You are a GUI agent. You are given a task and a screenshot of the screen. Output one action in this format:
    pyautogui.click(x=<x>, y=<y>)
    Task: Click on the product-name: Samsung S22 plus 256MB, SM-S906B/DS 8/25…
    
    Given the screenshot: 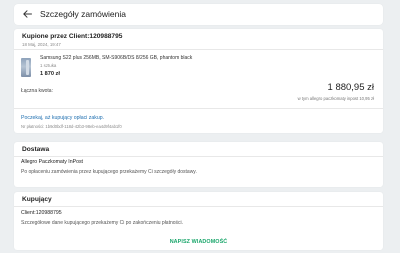 What is the action you would take?
    pyautogui.click(x=116, y=58)
    